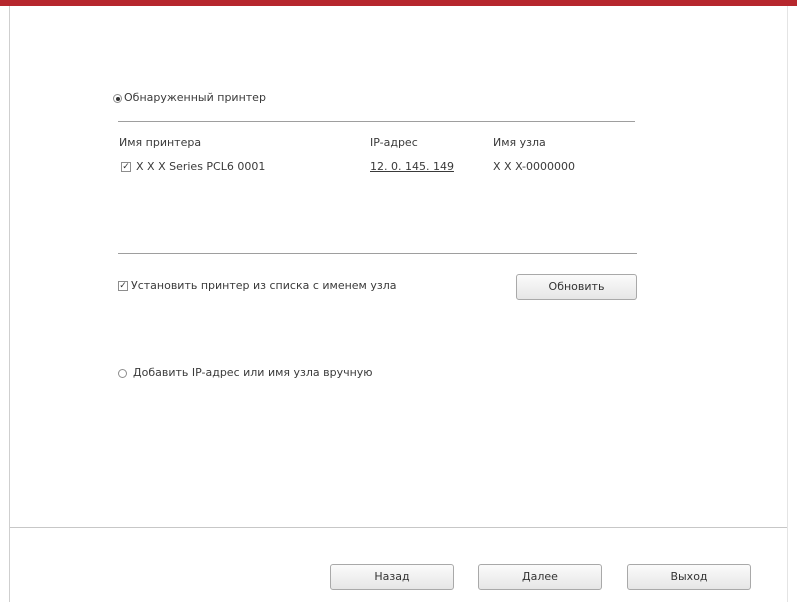 This screenshot has height=602, width=797. What do you see at coordinates (689, 577) in the screenshot?
I see `exit-button: Выход` at bounding box center [689, 577].